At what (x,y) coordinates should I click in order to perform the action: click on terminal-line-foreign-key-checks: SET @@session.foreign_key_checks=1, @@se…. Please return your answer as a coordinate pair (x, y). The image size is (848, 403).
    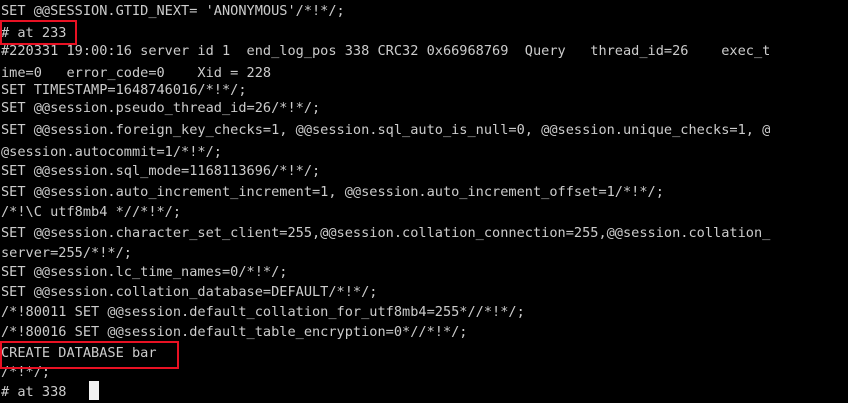
    Looking at the image, I should click on (386, 130).